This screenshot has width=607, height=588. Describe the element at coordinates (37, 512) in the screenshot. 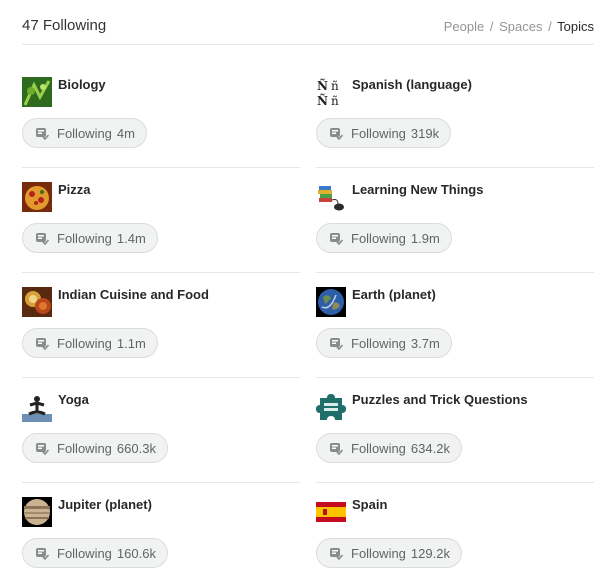

I see `jupiter-image` at that location.